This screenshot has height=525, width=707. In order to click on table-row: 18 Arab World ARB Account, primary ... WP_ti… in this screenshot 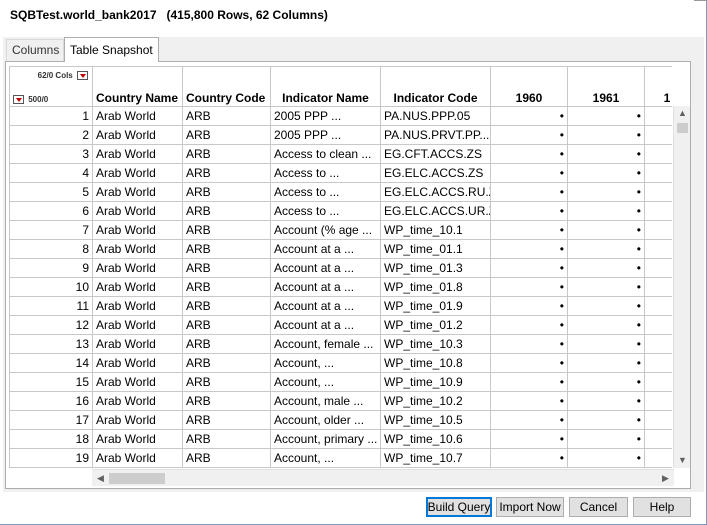, I will do `click(340, 439)`.